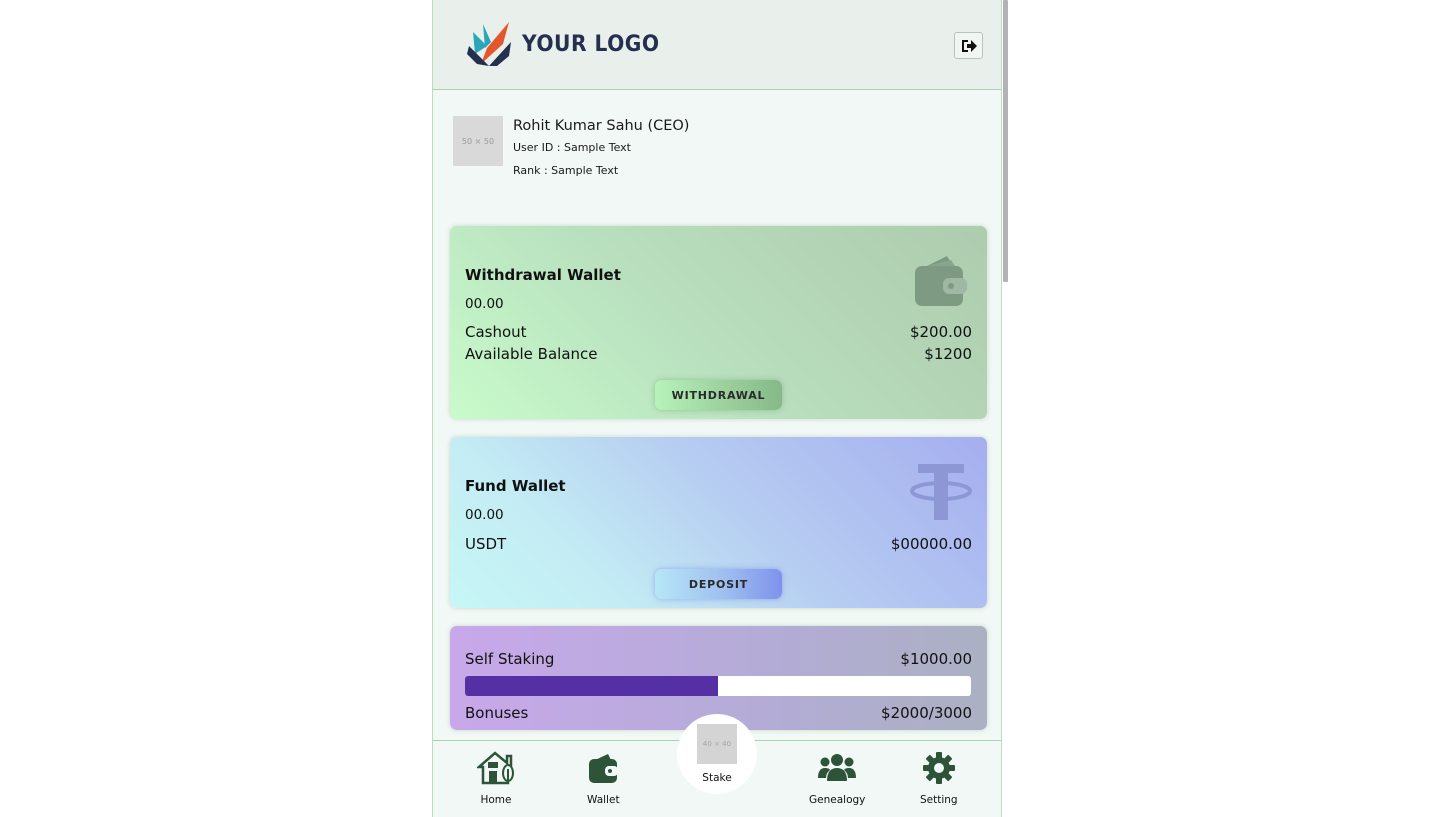 The image size is (1439, 817). Describe the element at coordinates (938, 768) in the screenshot. I see `gear-icon` at that location.